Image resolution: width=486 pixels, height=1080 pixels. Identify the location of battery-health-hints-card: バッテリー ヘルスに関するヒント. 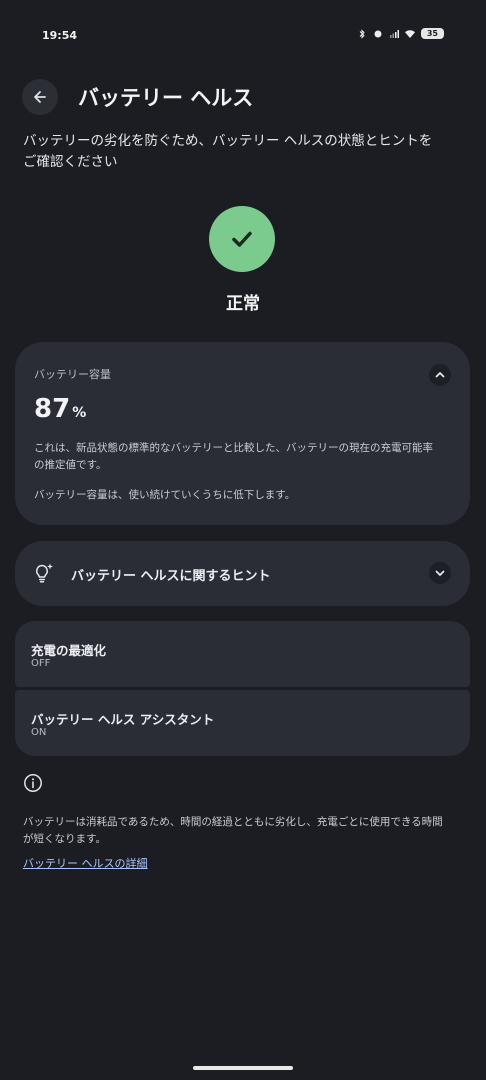
(242, 573).